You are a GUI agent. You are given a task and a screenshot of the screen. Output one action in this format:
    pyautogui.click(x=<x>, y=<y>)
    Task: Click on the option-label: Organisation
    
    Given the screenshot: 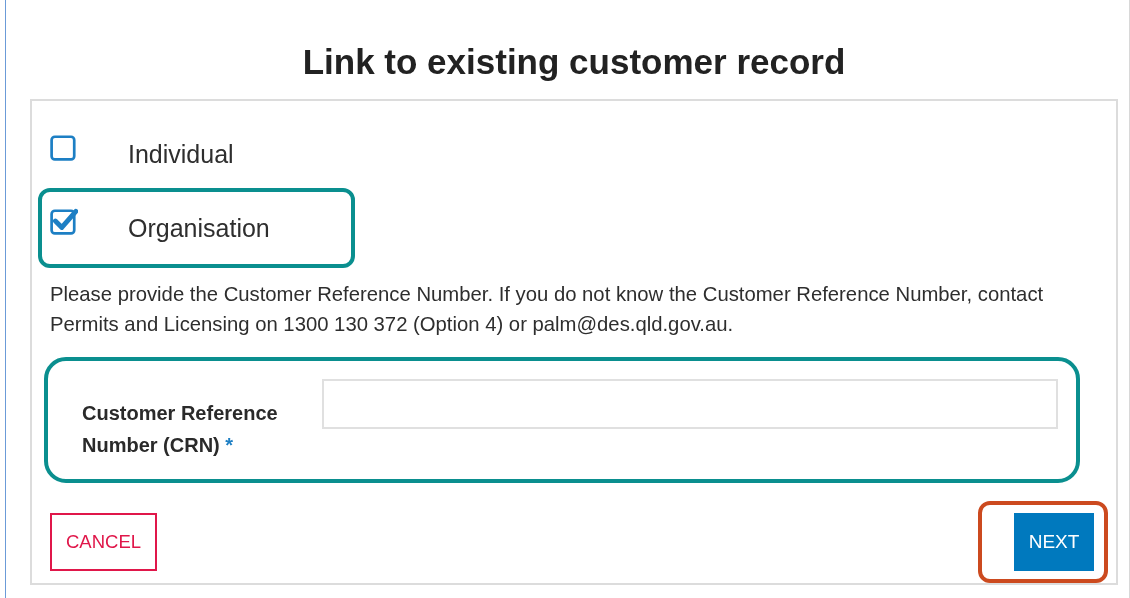 What is the action you would take?
    pyautogui.click(x=199, y=228)
    